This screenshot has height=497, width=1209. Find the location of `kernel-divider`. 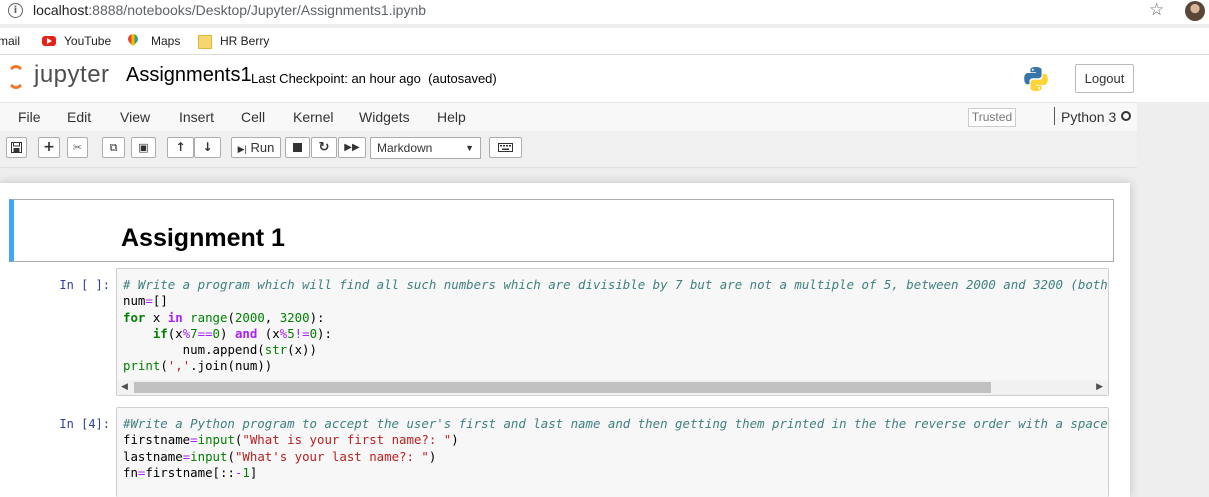

kernel-divider is located at coordinates (1054, 116).